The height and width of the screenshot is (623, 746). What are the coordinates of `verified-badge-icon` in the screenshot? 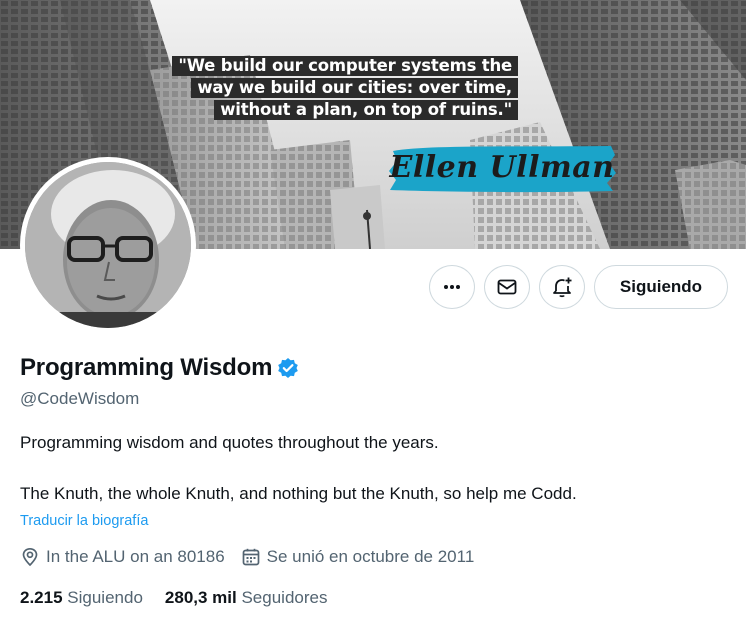 It's located at (288, 368).